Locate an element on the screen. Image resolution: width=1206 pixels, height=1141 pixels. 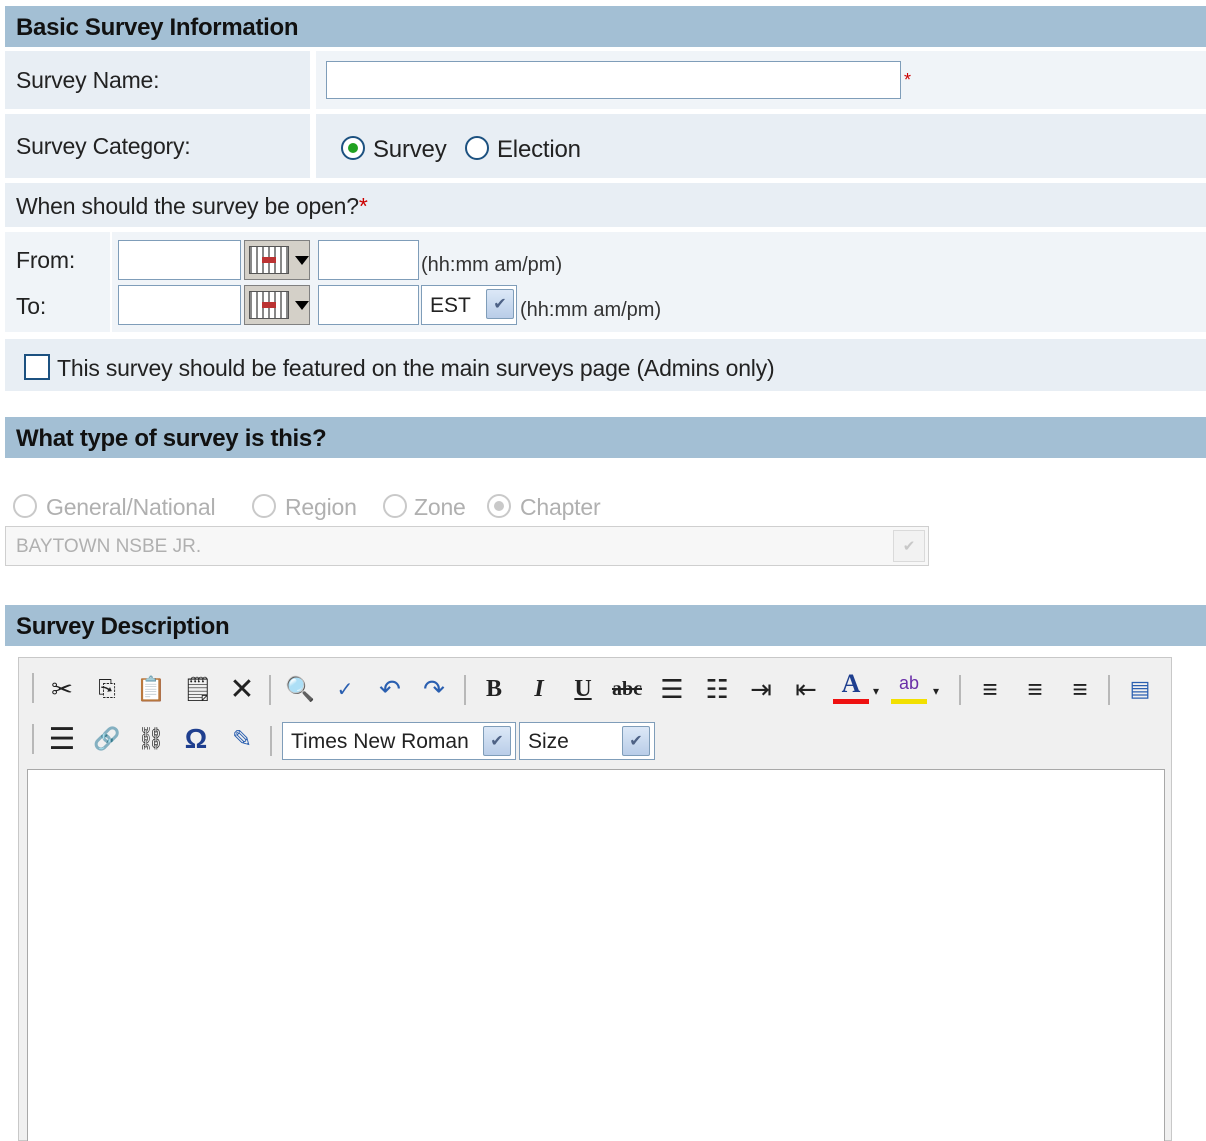
survey-type-title: What type of survey is this? is located at coordinates (171, 438).